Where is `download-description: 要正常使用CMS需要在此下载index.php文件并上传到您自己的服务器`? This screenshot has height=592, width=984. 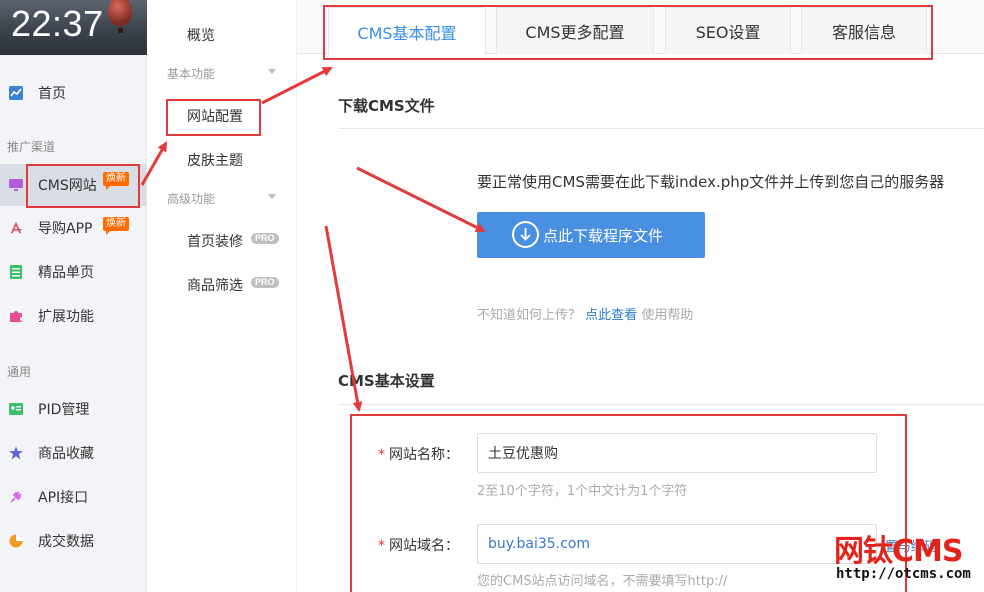
download-description: 要正常使用CMS需要在此下载index.php文件并上传到您自己的服务器 is located at coordinates (711, 182).